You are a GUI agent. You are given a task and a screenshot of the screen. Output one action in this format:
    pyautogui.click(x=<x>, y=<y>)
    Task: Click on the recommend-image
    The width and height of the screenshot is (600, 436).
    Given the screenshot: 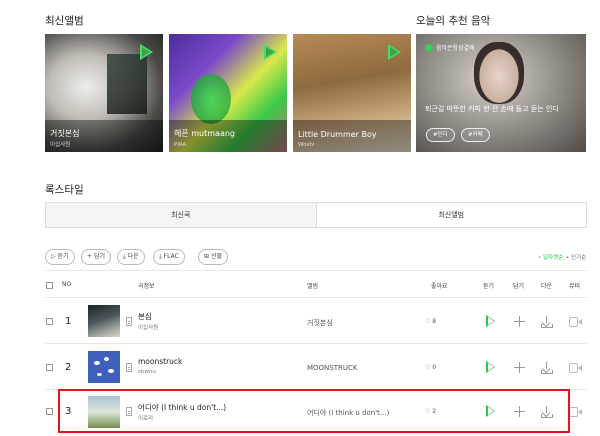 What is the action you would take?
    pyautogui.click(x=499, y=73)
    